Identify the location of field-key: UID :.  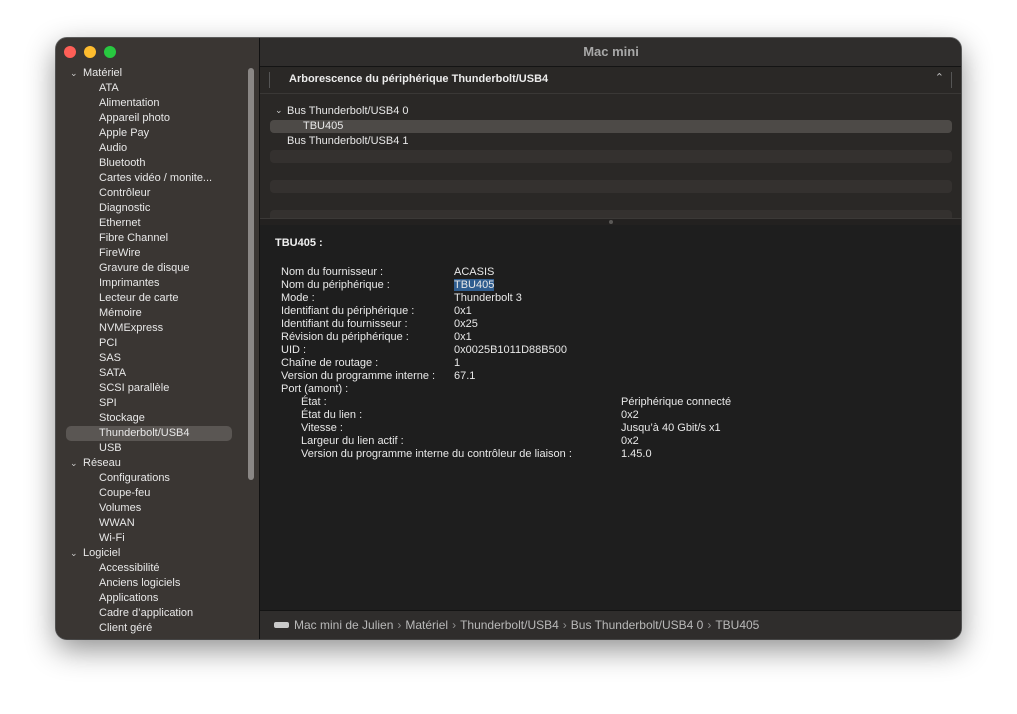
(294, 350).